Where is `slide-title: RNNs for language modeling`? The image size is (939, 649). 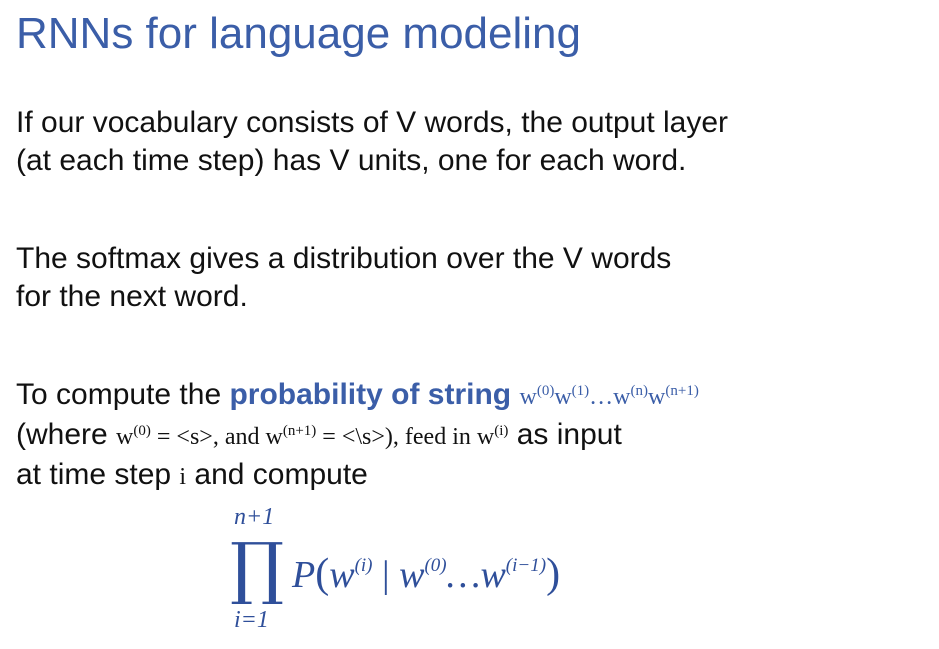 slide-title: RNNs for language modeling is located at coordinates (298, 33).